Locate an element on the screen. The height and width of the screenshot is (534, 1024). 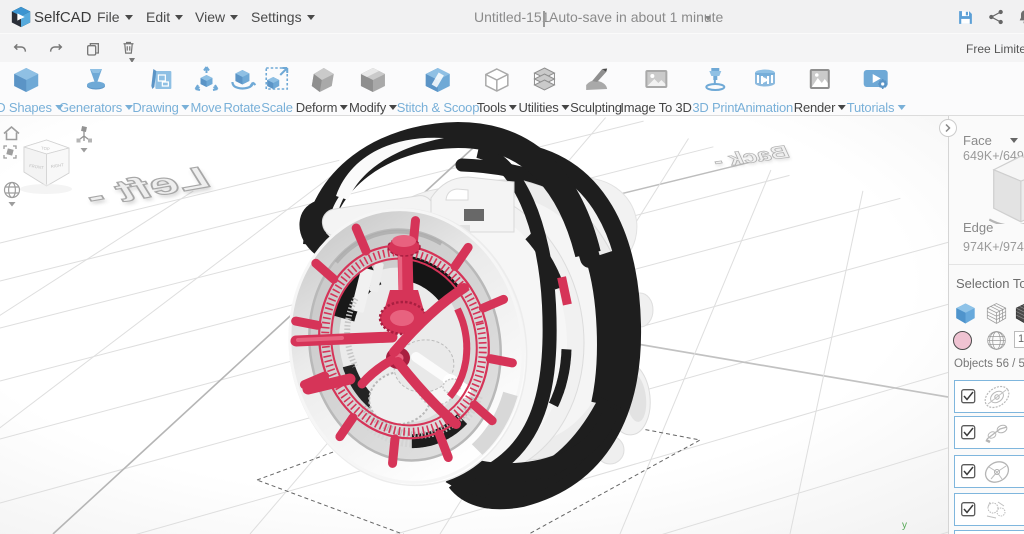
svg-text: y is located at coordinates (904, 525).